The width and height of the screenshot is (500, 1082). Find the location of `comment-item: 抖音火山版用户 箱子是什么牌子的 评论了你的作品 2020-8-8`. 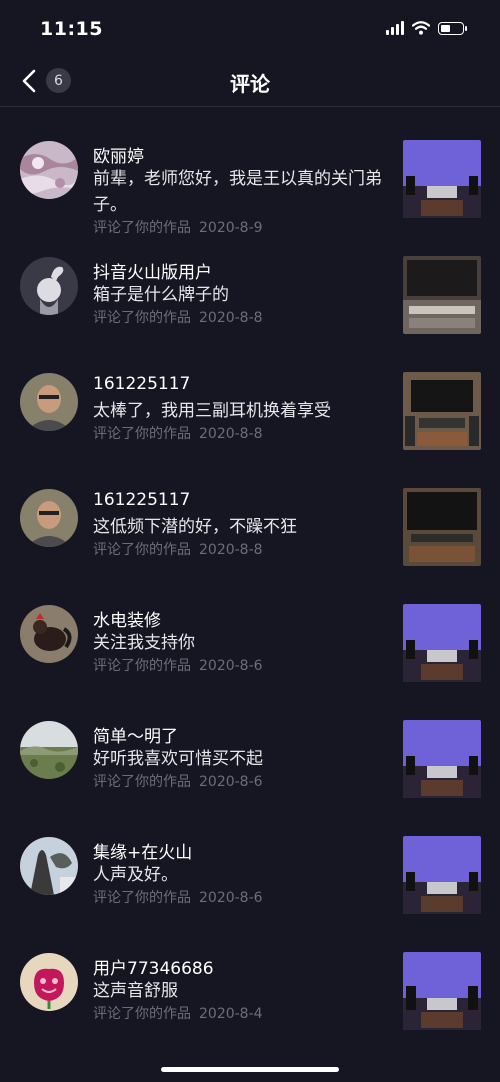

comment-item: 抖音火山版用户 箱子是什么牌子的 评论了你的作品 2020-8-8 is located at coordinates (250, 281).